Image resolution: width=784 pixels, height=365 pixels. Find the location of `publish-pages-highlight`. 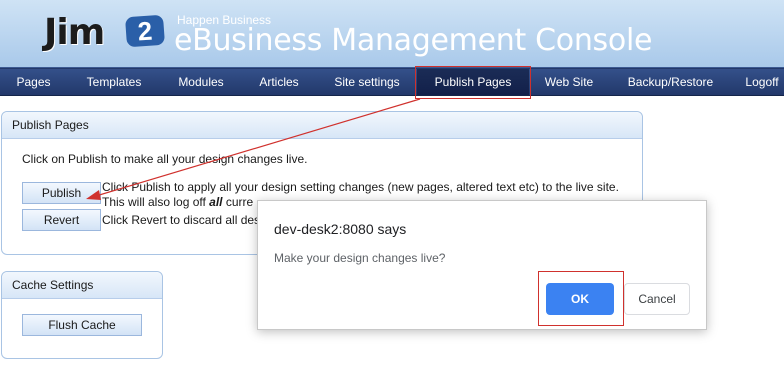

publish-pages-highlight is located at coordinates (473, 82).